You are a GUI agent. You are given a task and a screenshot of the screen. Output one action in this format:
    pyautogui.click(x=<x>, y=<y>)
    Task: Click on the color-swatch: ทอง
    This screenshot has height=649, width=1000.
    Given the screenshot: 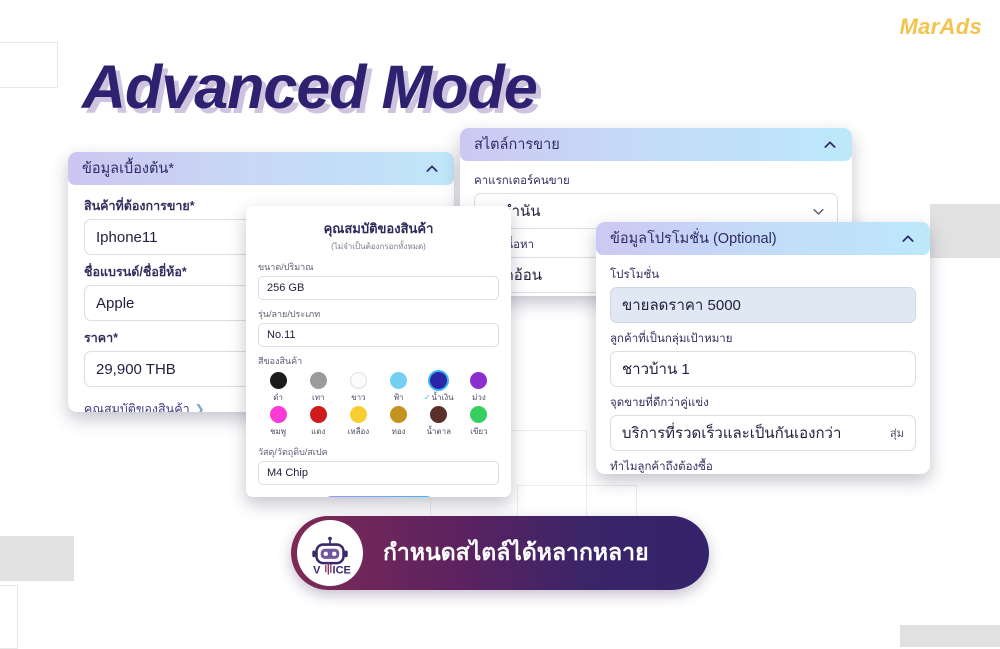 What is the action you would take?
    pyautogui.click(x=399, y=422)
    